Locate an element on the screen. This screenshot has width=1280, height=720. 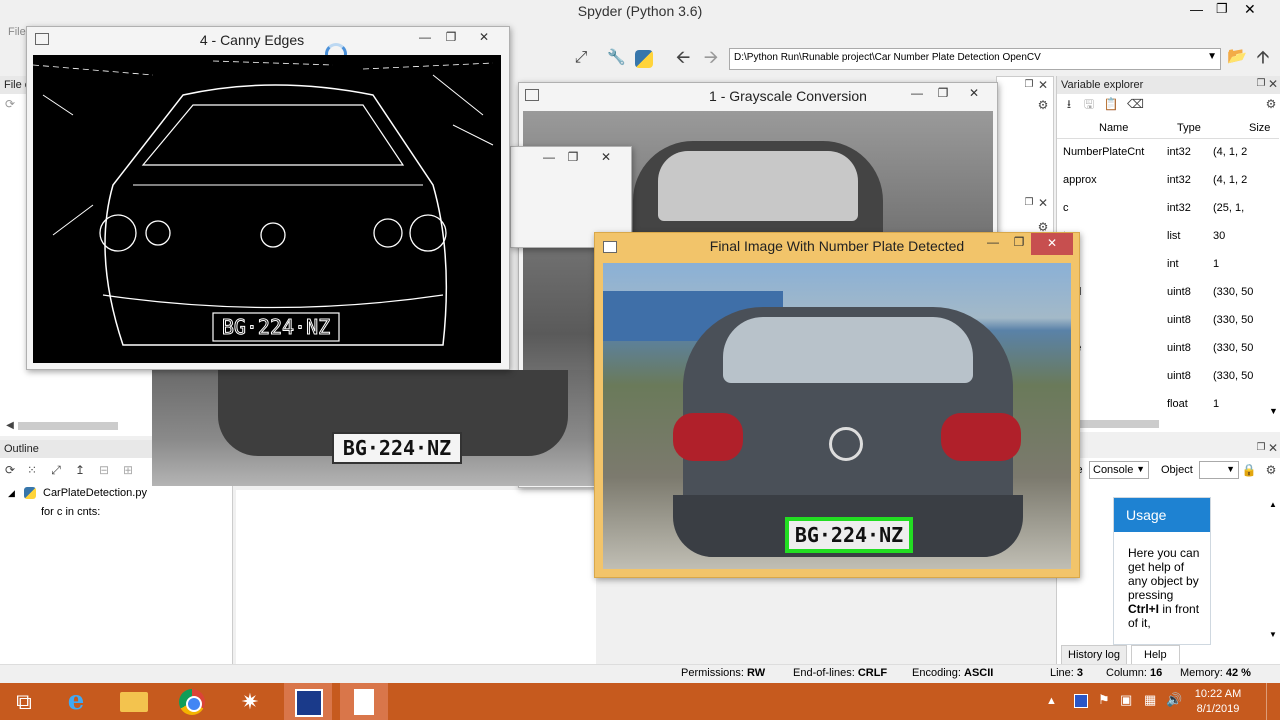
go-up-icon: ↥ is located at coordinates (80, 470).